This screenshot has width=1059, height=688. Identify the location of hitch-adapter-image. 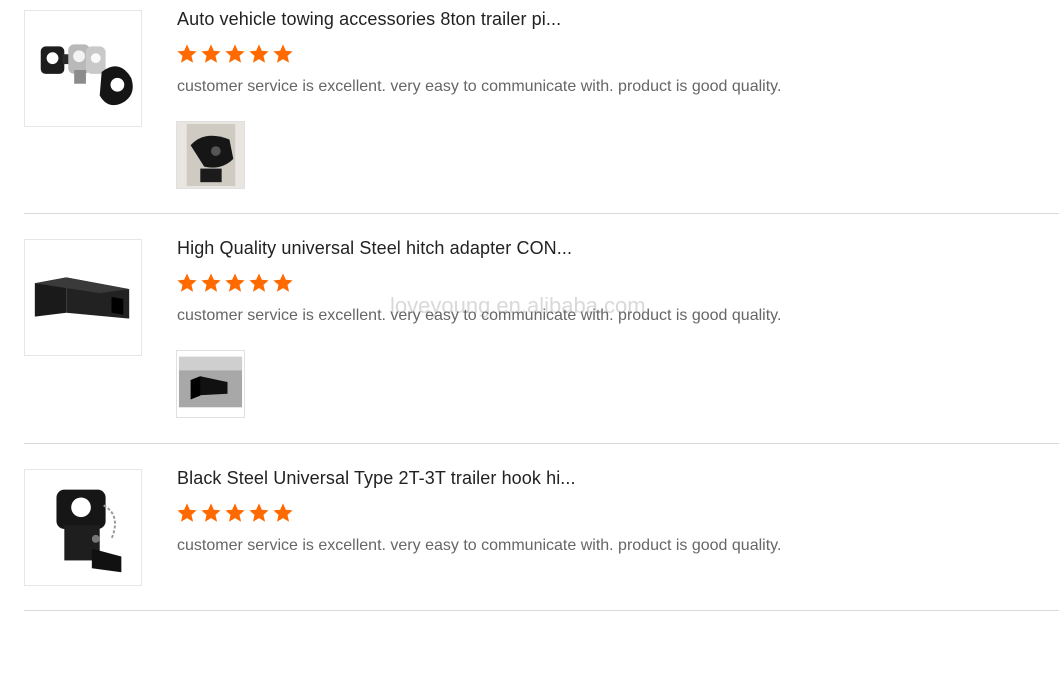
(83, 297).